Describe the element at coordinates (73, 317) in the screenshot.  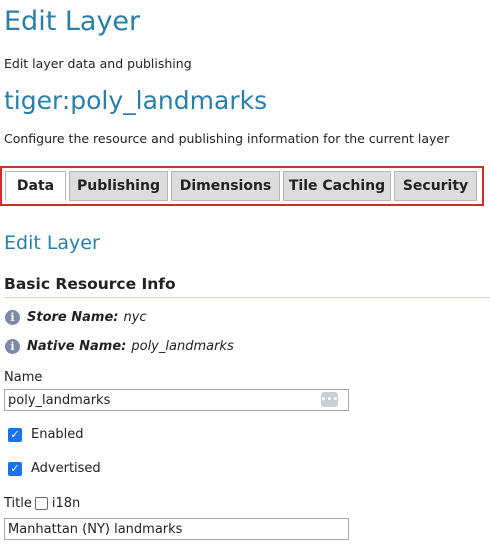
I see `store-name-label: Store Name:` at that location.